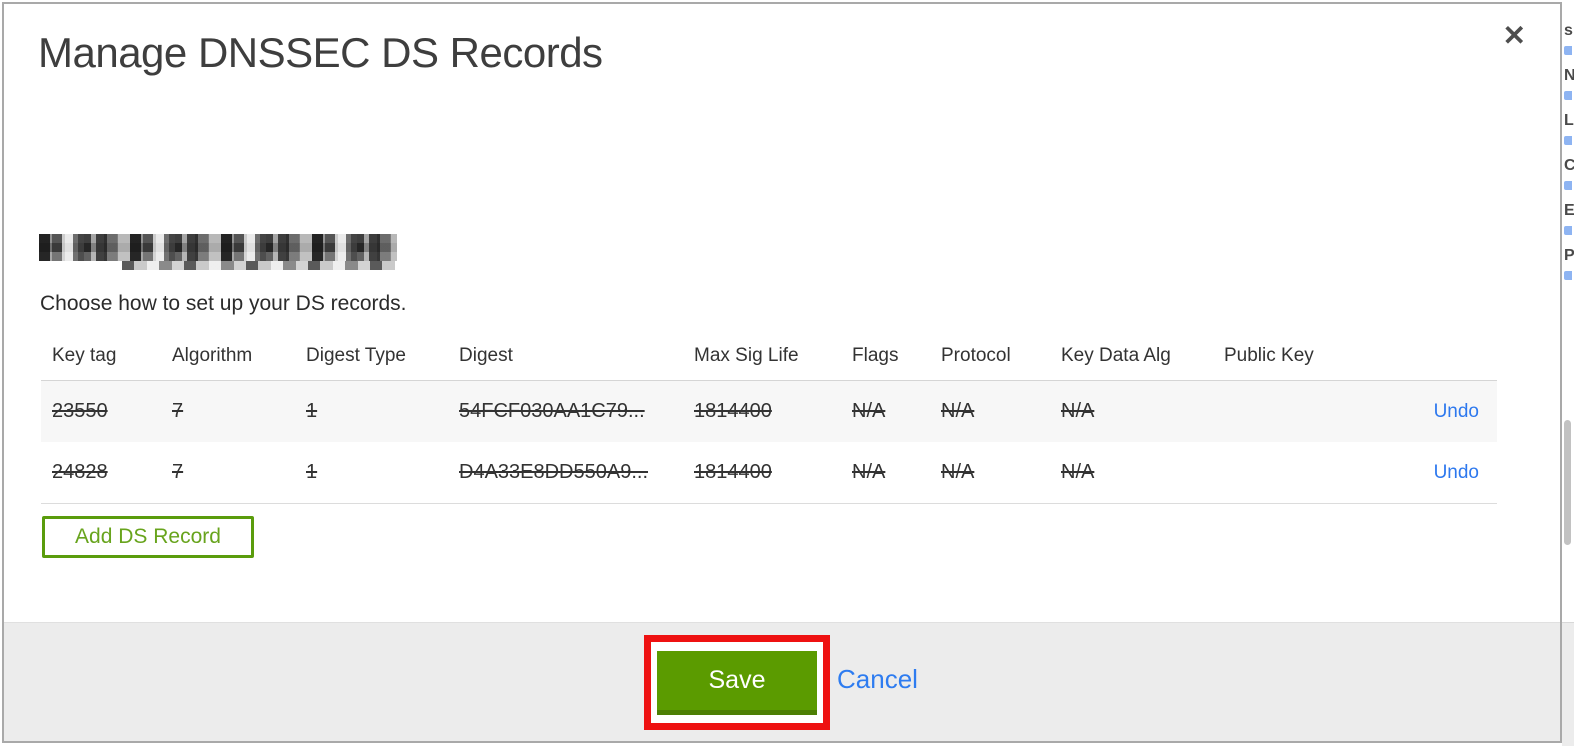 This screenshot has width=1574, height=746. What do you see at coordinates (101, 356) in the screenshot?
I see `column-header-key-tag: Key tag` at bounding box center [101, 356].